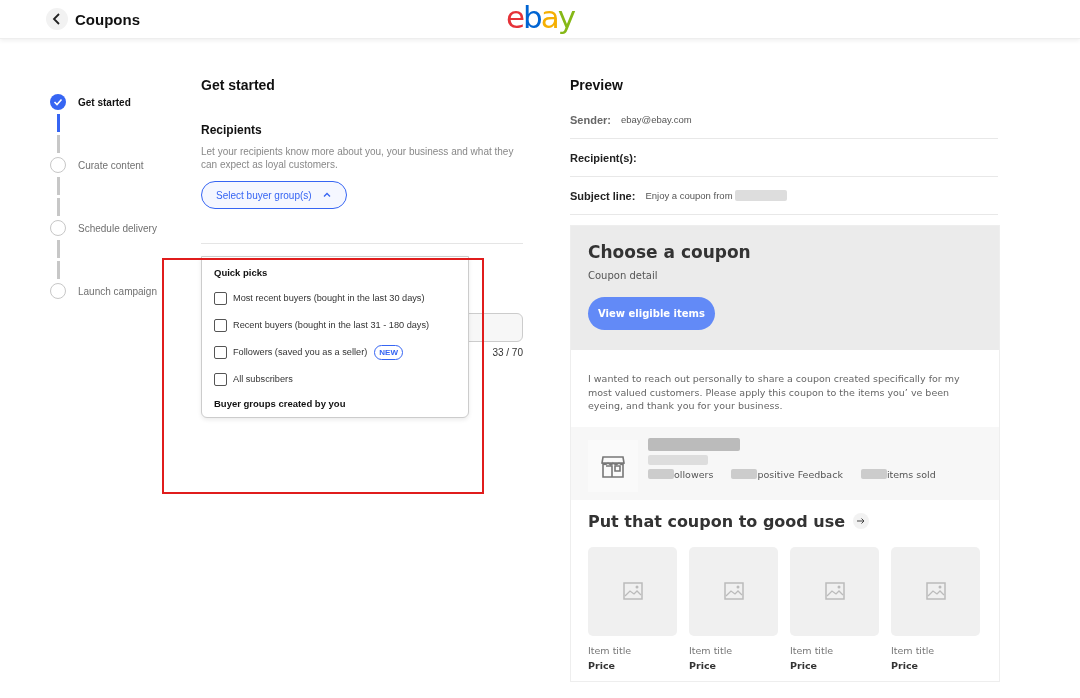  What do you see at coordinates (241, 272) in the screenshot?
I see `group-heading: Quick picks` at bounding box center [241, 272].